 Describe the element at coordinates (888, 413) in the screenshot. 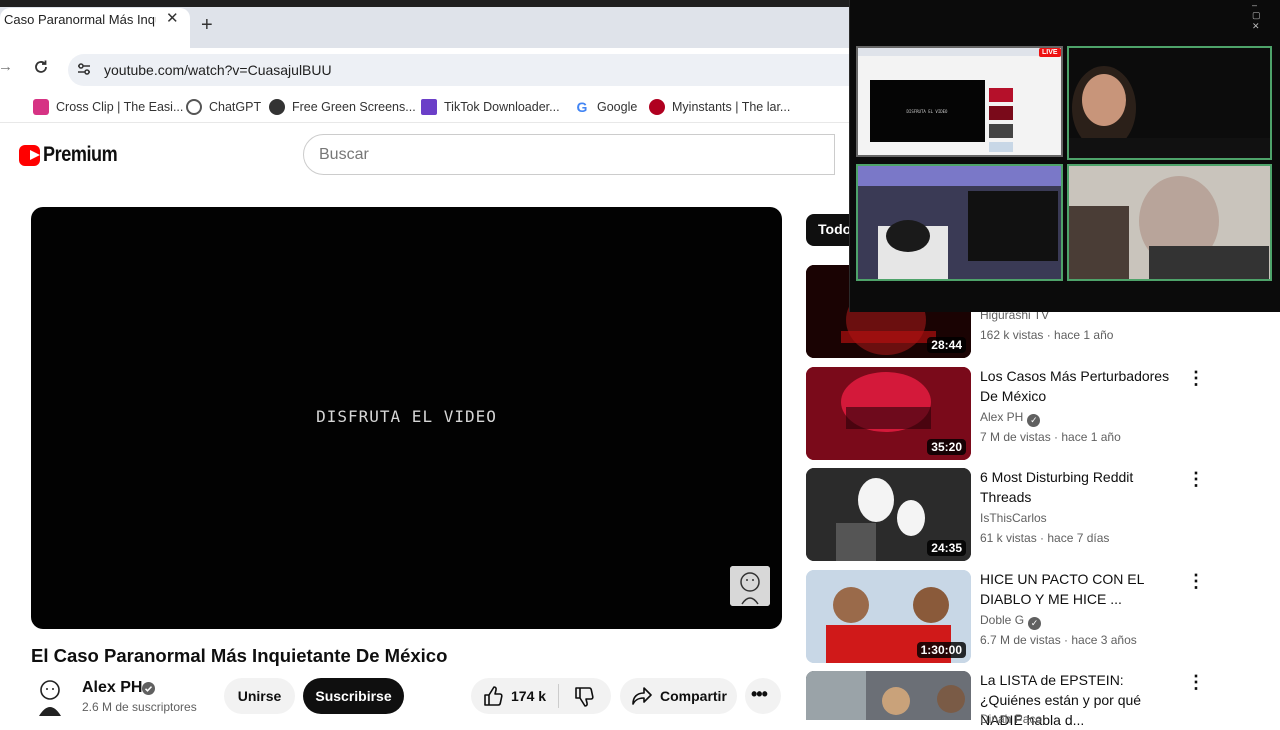

I see `recommended-thumbnail: 35:20` at that location.